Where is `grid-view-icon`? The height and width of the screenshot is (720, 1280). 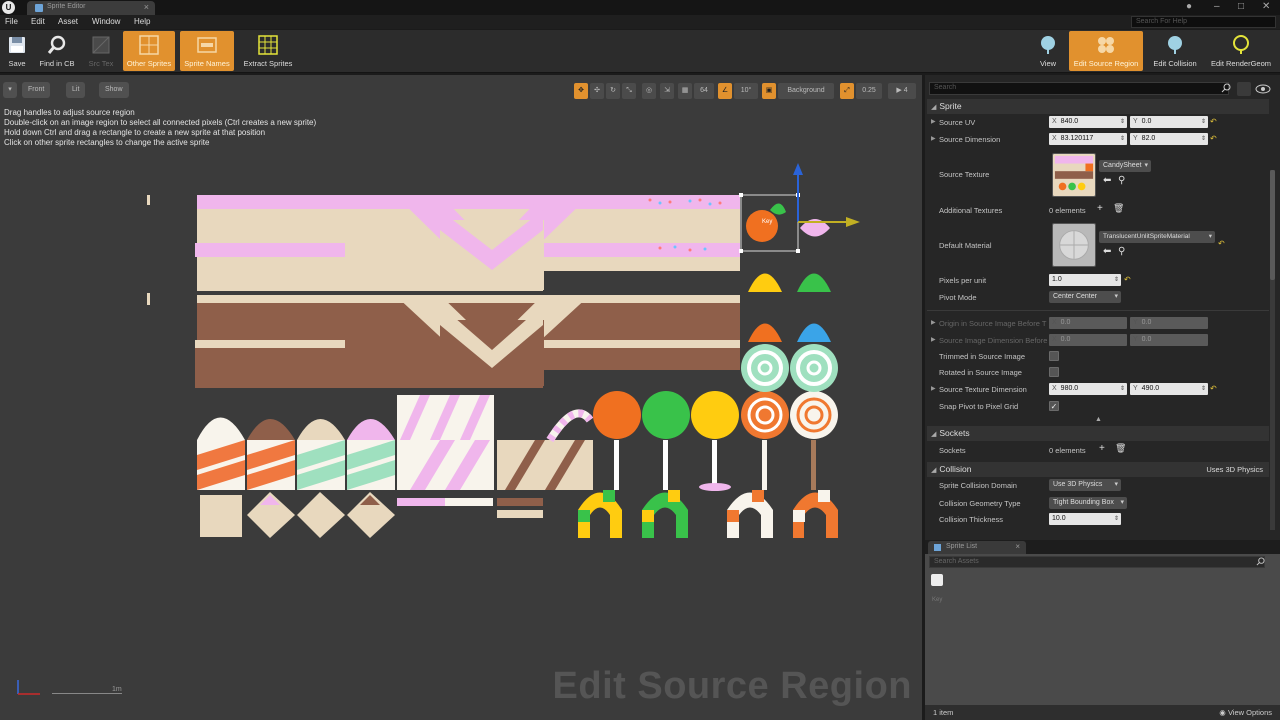
grid-view-icon is located at coordinates (1244, 89).